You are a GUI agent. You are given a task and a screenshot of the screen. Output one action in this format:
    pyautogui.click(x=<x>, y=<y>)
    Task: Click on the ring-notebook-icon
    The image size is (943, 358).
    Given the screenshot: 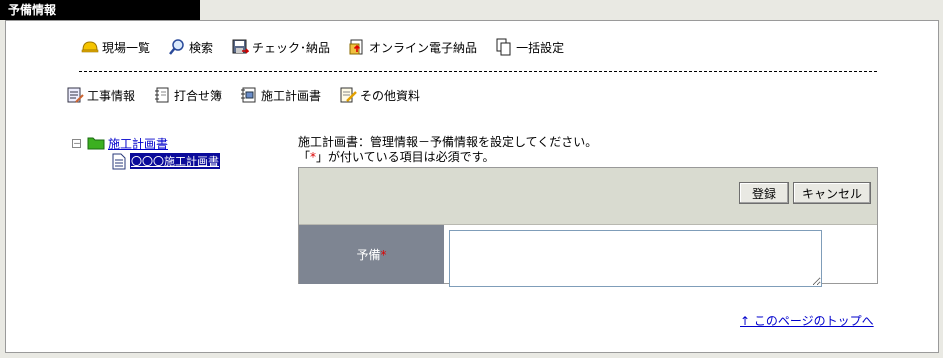 What is the action you would take?
    pyautogui.click(x=162, y=95)
    